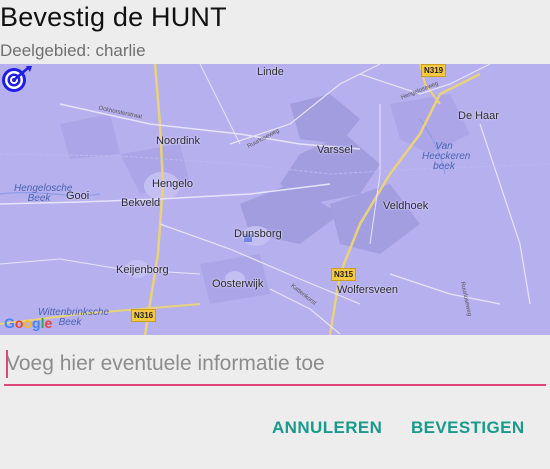 This screenshot has height=469, width=550. What do you see at coordinates (238, 284) in the screenshot?
I see `place-label: Oosterwijk` at bounding box center [238, 284].